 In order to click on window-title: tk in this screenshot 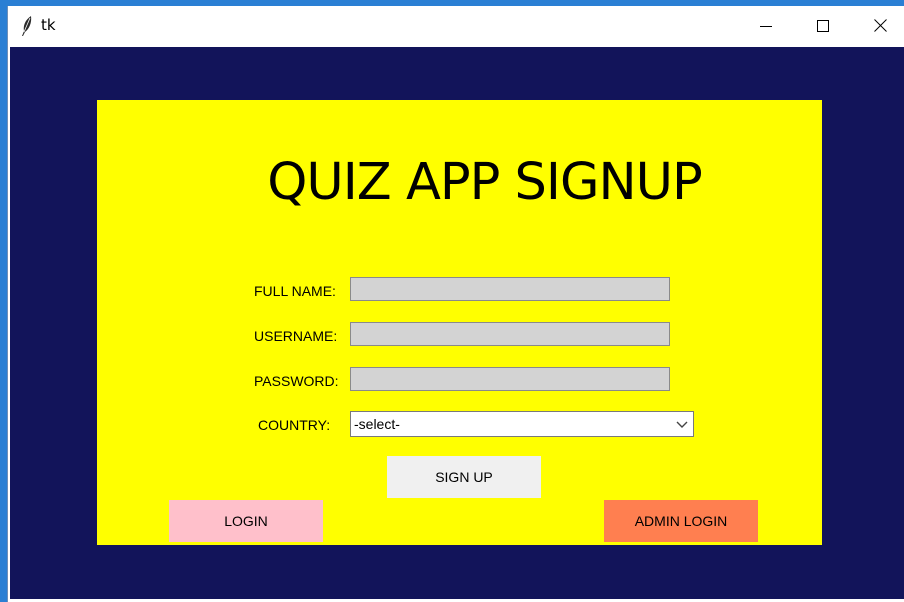, I will do `click(48, 25)`.